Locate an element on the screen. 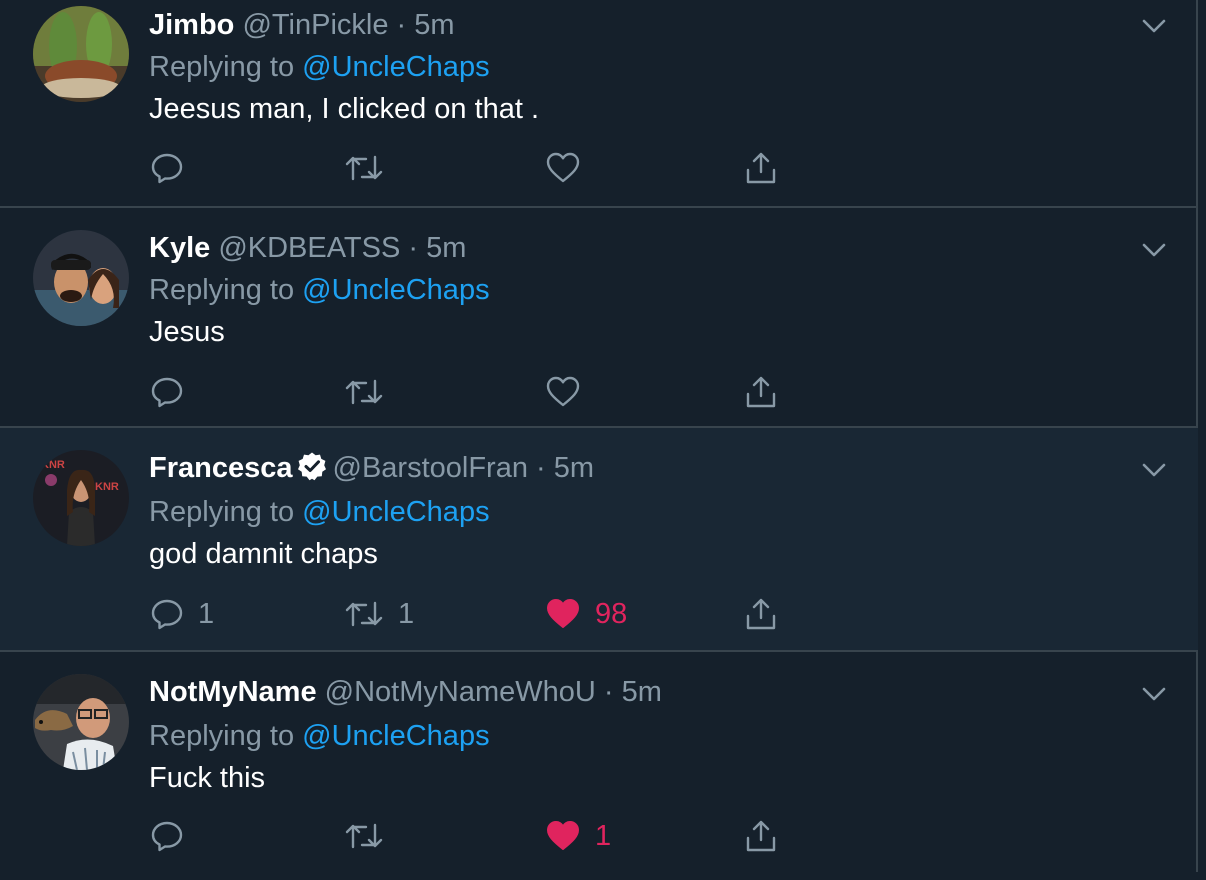 The image size is (1206, 880). like-count: 98 is located at coordinates (611, 613).